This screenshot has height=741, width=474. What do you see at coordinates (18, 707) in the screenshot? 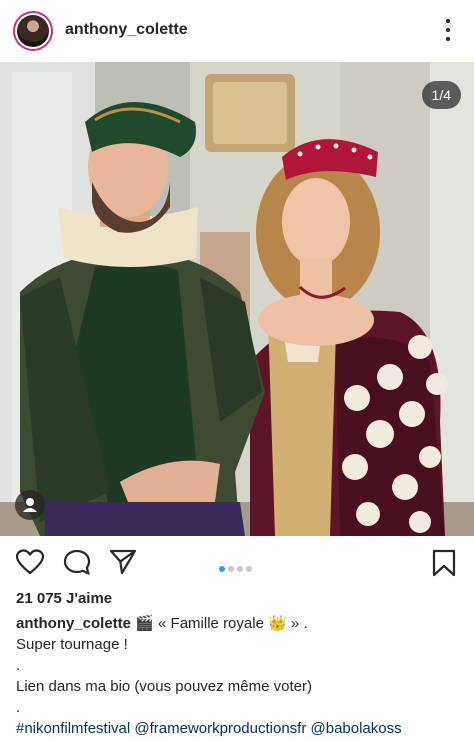
I see `caption-line-5: .` at bounding box center [18, 707].